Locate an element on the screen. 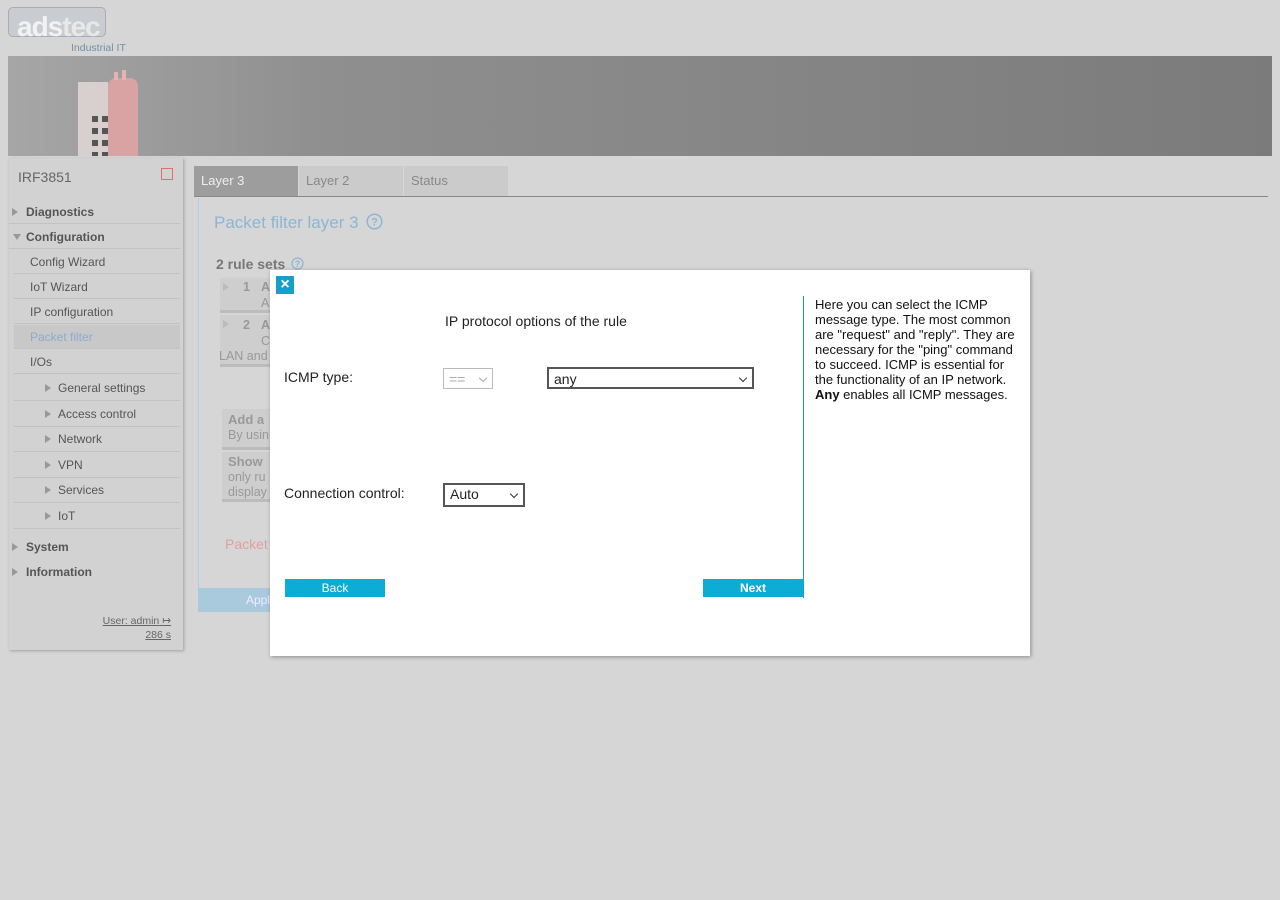 The width and height of the screenshot is (1280, 900). page-title-text: Packet filter layer 3 is located at coordinates (286, 222).